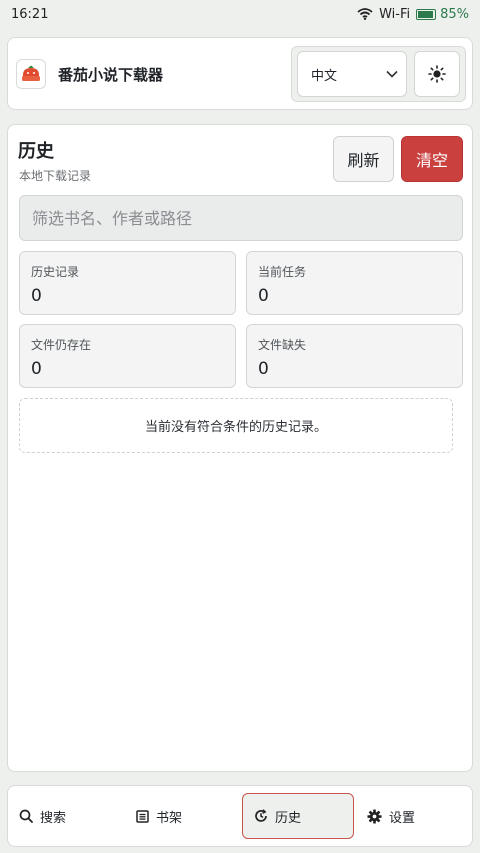 Image resolution: width=480 pixels, height=853 pixels. Describe the element at coordinates (363, 159) in the screenshot. I see `refresh-button: 刷新` at that location.